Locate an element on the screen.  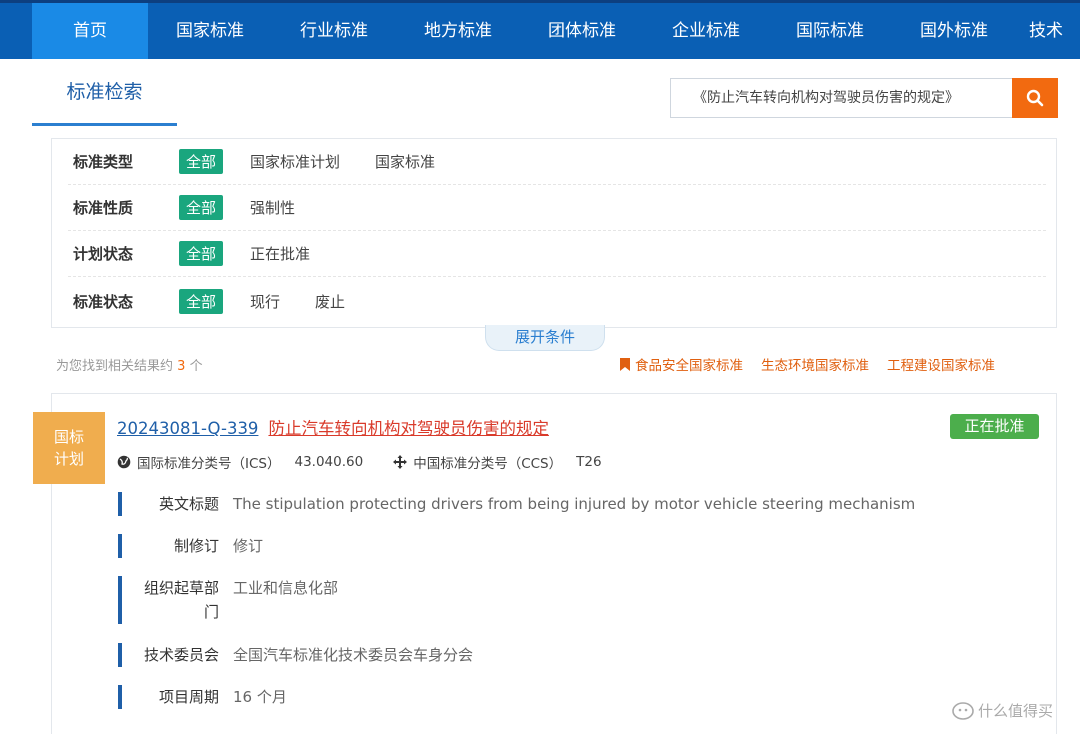
result-count-prefix: 为您找到相关结果约 is located at coordinates (115, 366).